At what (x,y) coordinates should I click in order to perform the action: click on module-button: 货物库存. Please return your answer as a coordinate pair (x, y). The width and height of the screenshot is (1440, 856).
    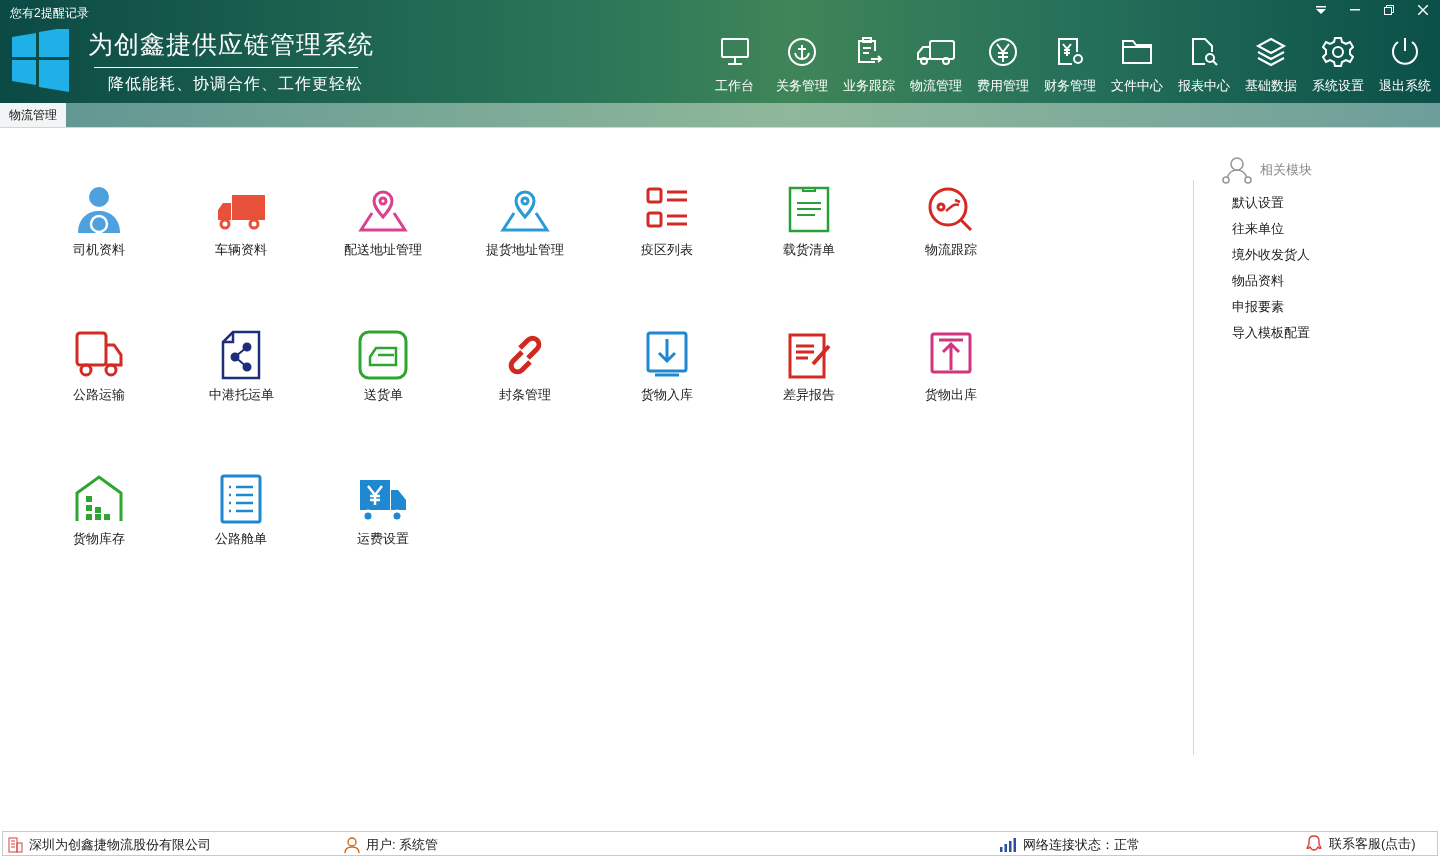
    Looking at the image, I should click on (99, 511).